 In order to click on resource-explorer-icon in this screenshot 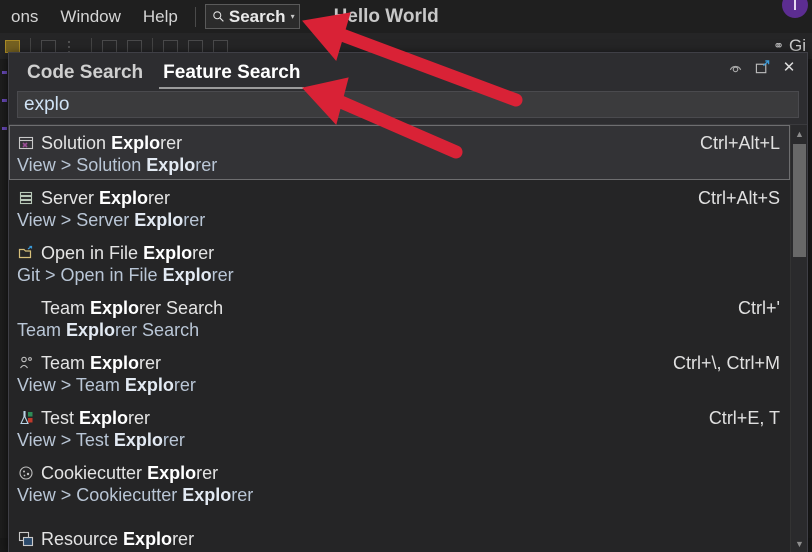, I will do `click(25, 539)`.